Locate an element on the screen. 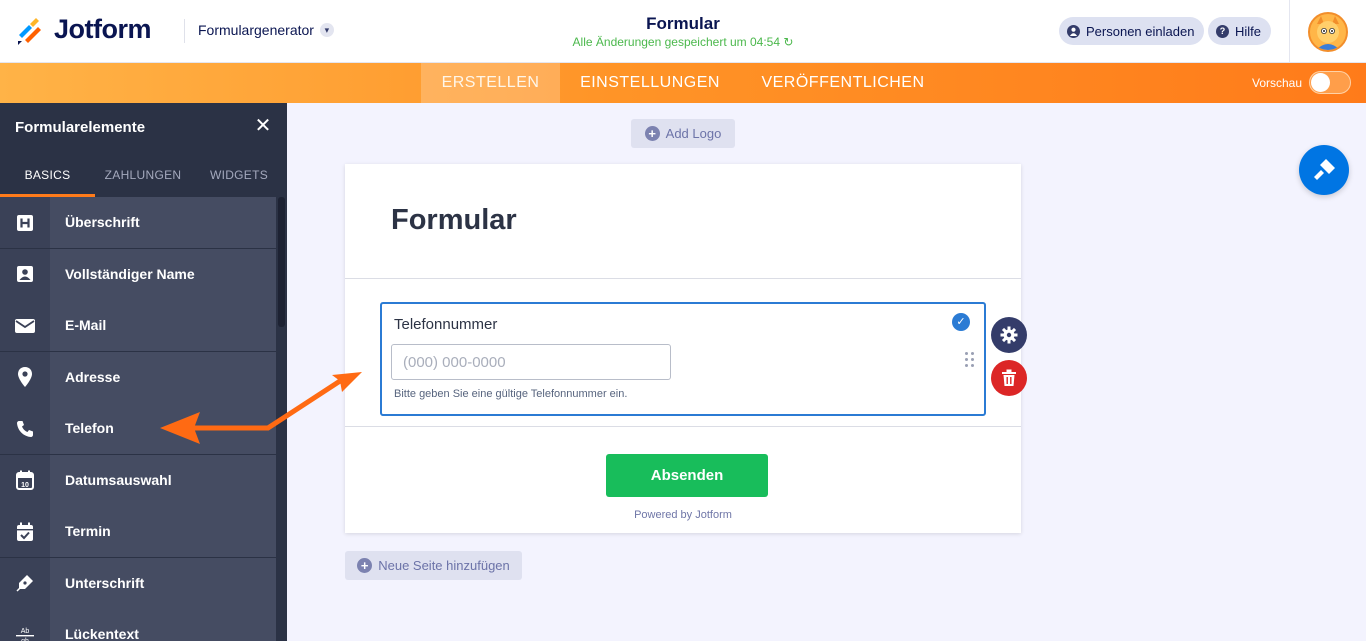 Image resolution: width=1366 pixels, height=641 pixels. gear-icon is located at coordinates (1009, 335).